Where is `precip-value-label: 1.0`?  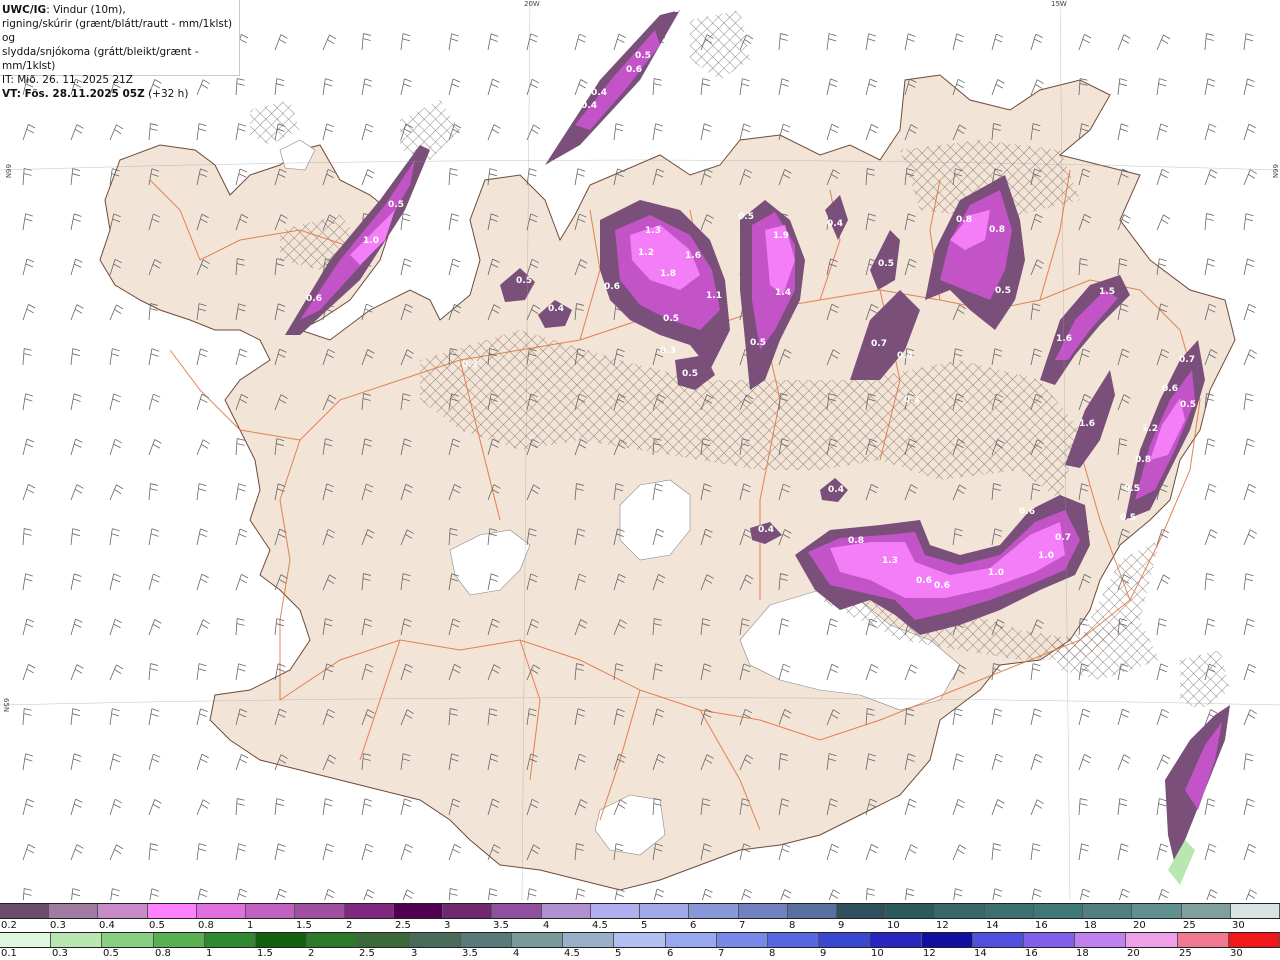 precip-value-label: 1.0 is located at coordinates (1046, 556).